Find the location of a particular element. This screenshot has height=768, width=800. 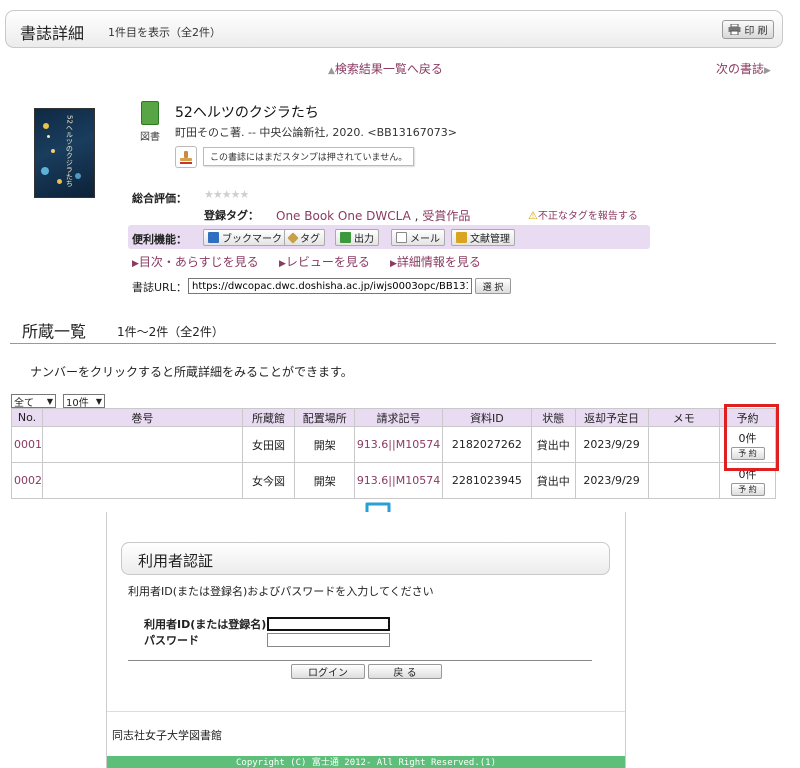

tags-label: 登録タグ： is located at coordinates (231, 215).